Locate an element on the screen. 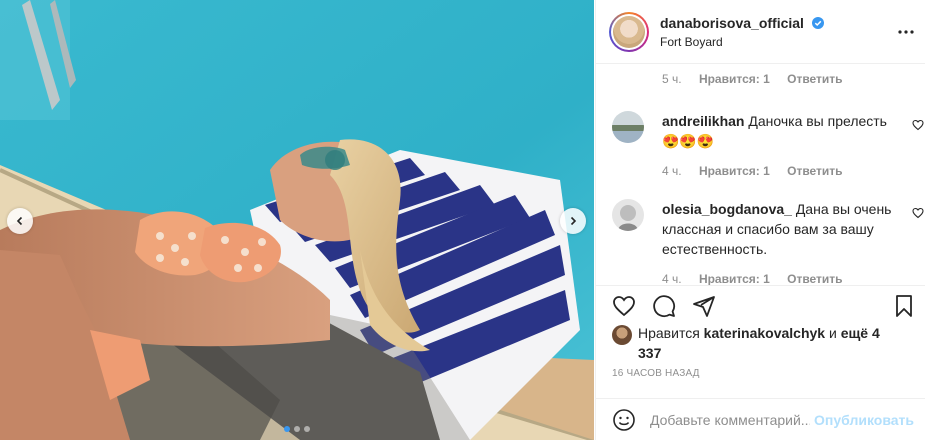  add-comment-form: Опубликовать is located at coordinates (760, 419).